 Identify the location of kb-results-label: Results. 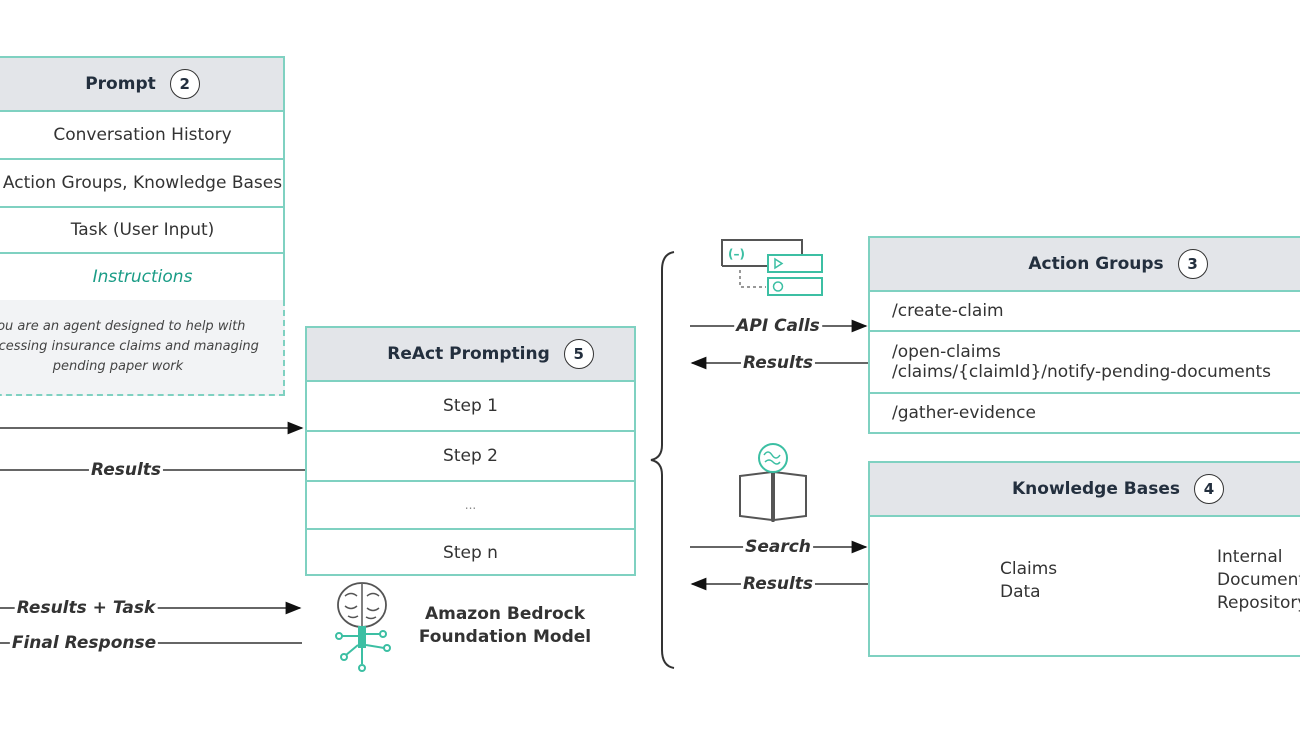
(778, 584).